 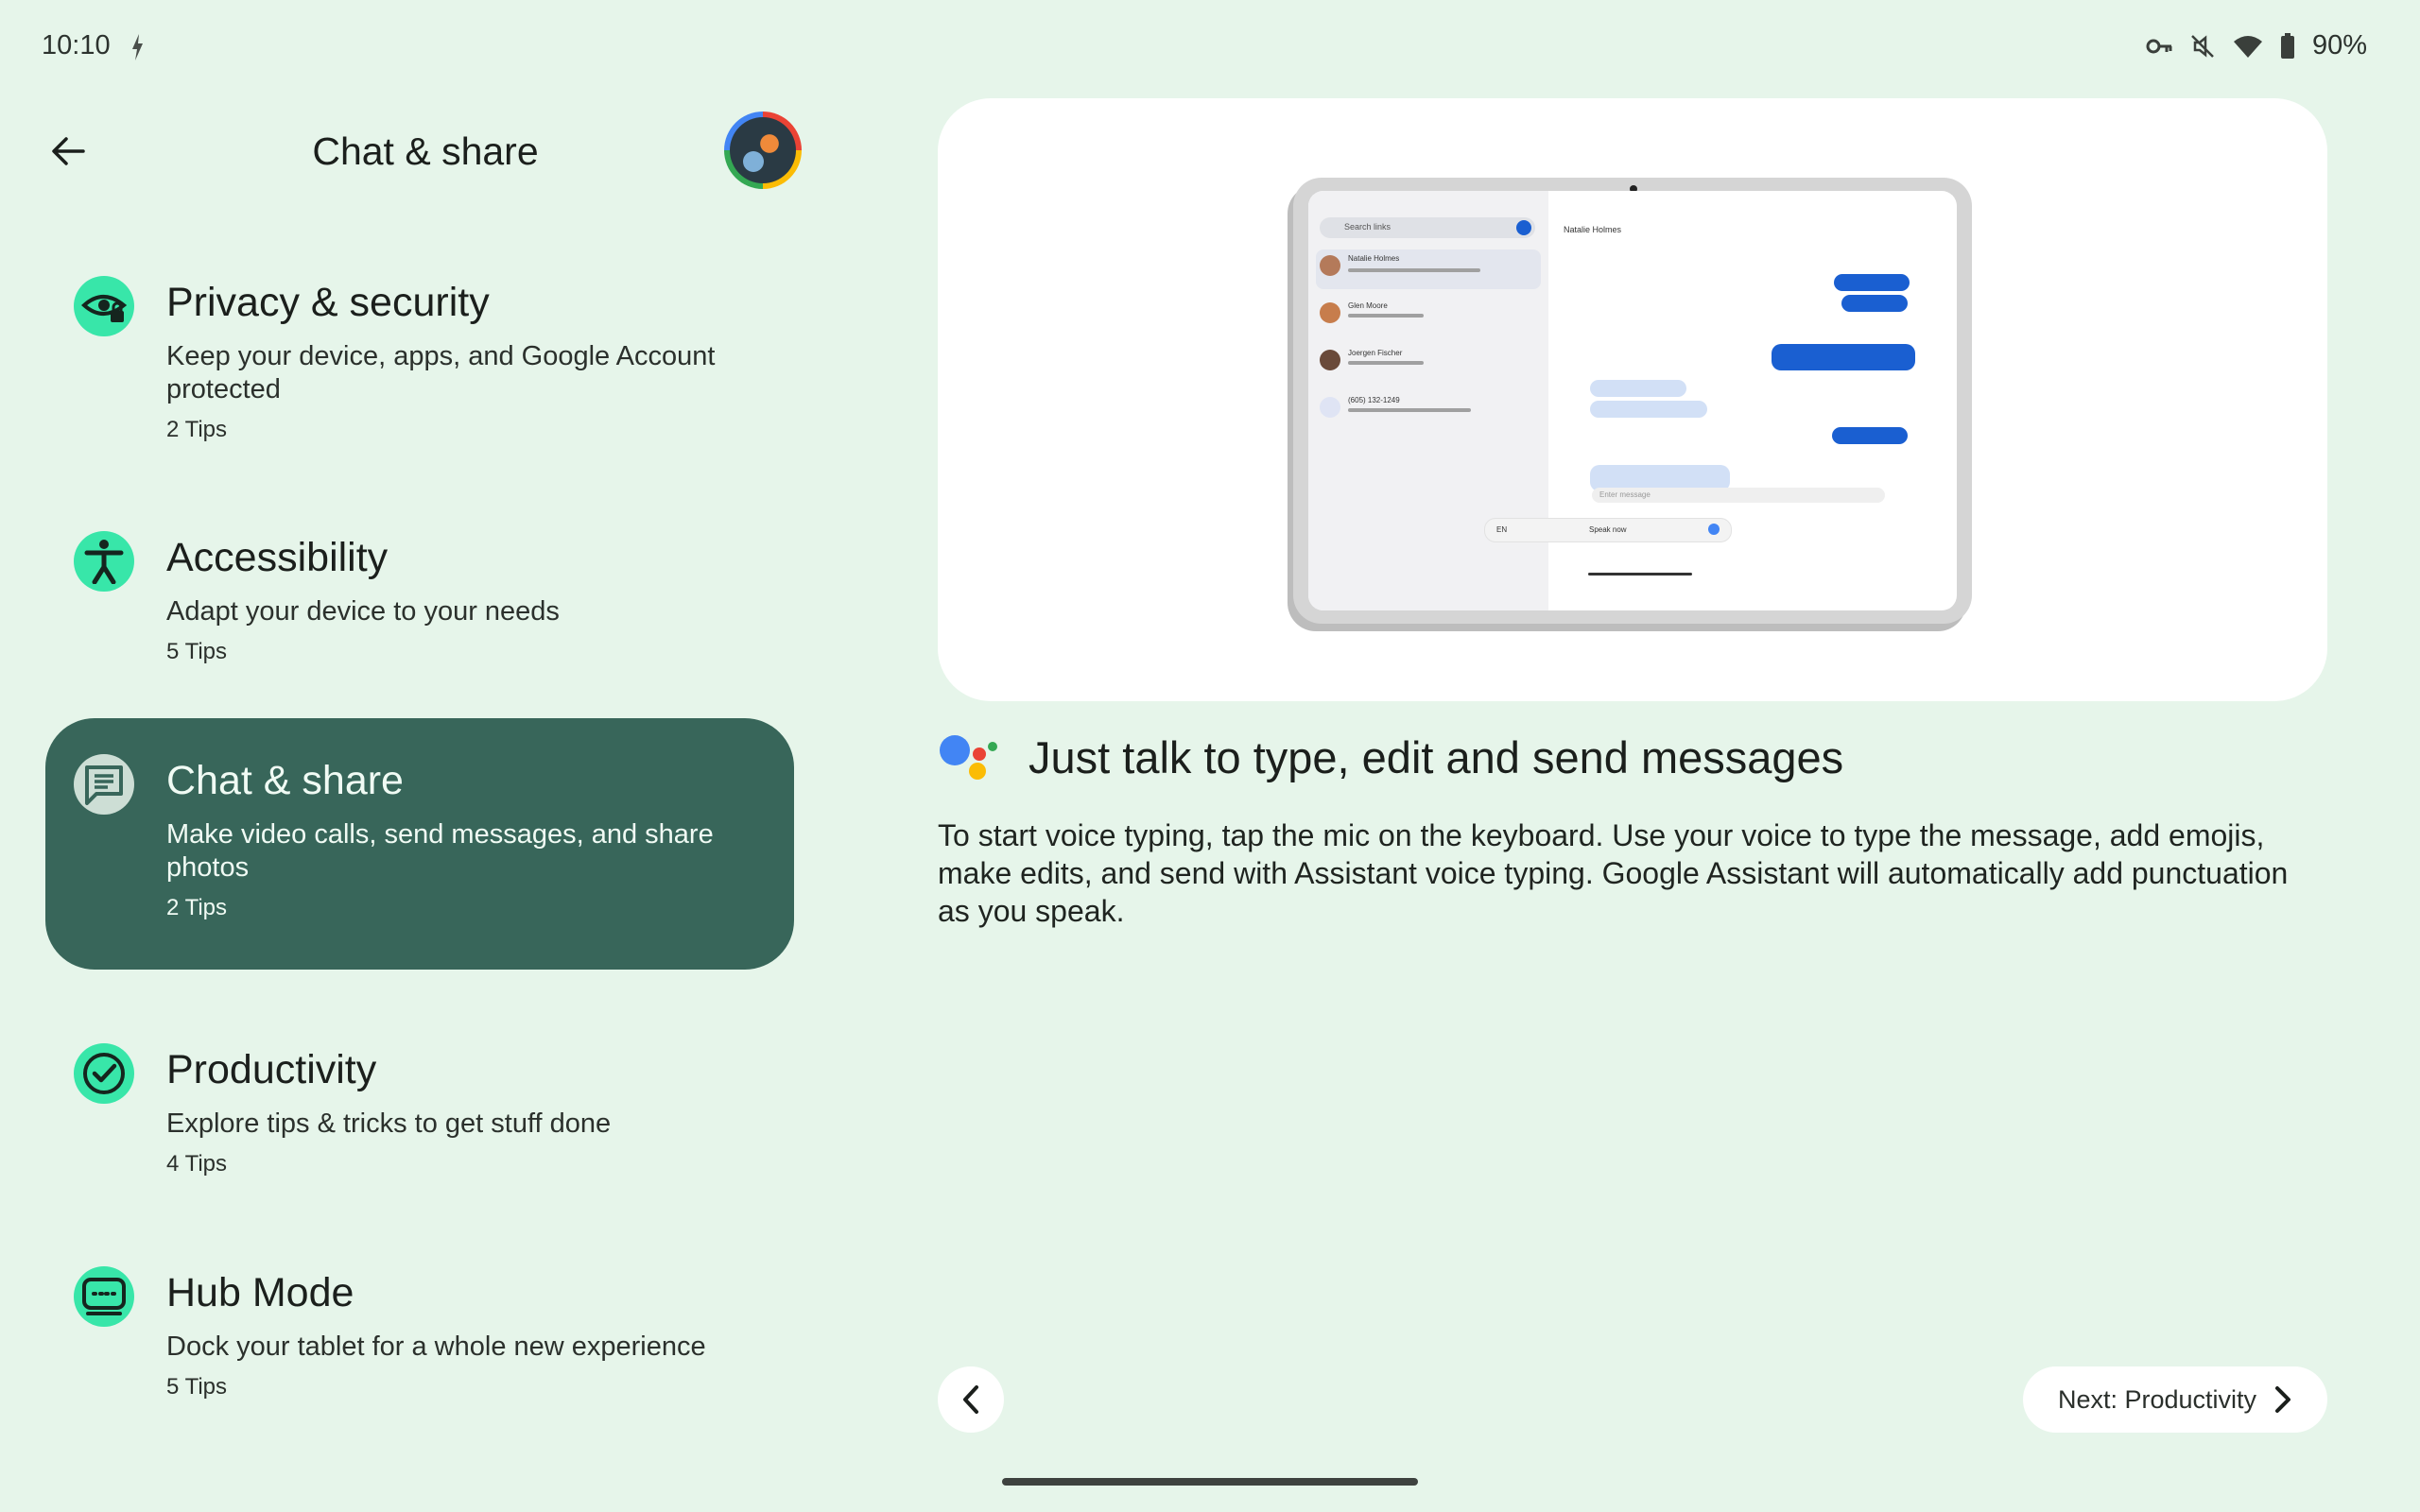 I want to click on next-button: Next: Productivity, so click(x=2175, y=1399).